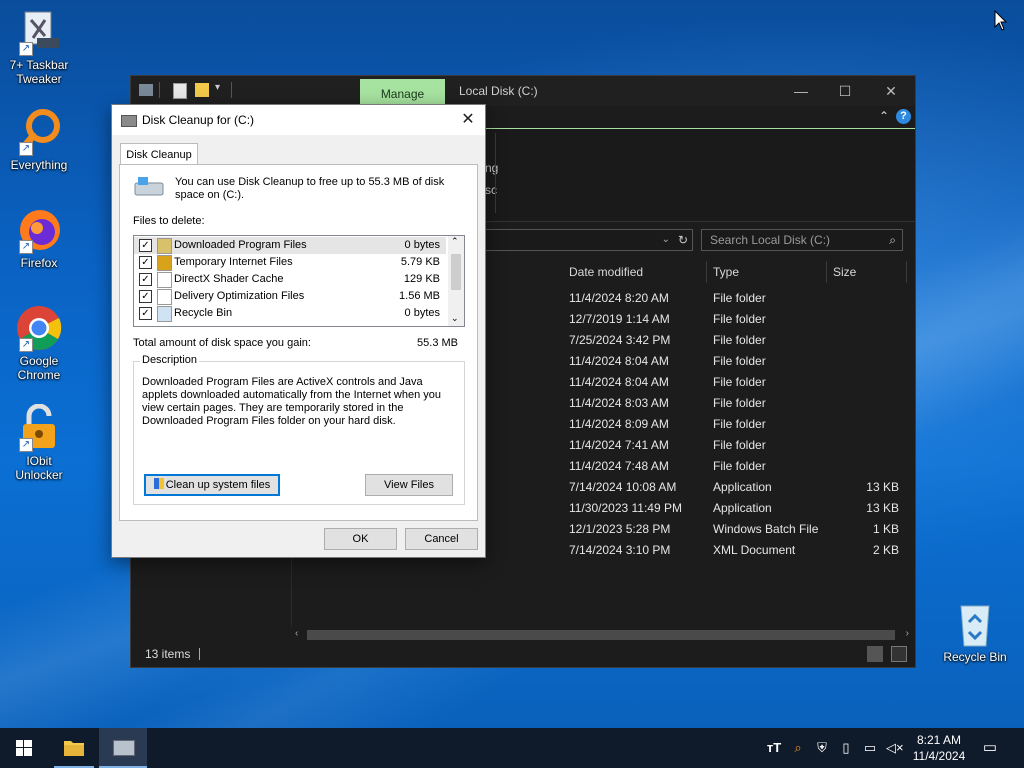 This screenshot has width=1024, height=768. Describe the element at coordinates (218, 485) in the screenshot. I see `clean-up-system-files-label: Clean up system files` at that location.